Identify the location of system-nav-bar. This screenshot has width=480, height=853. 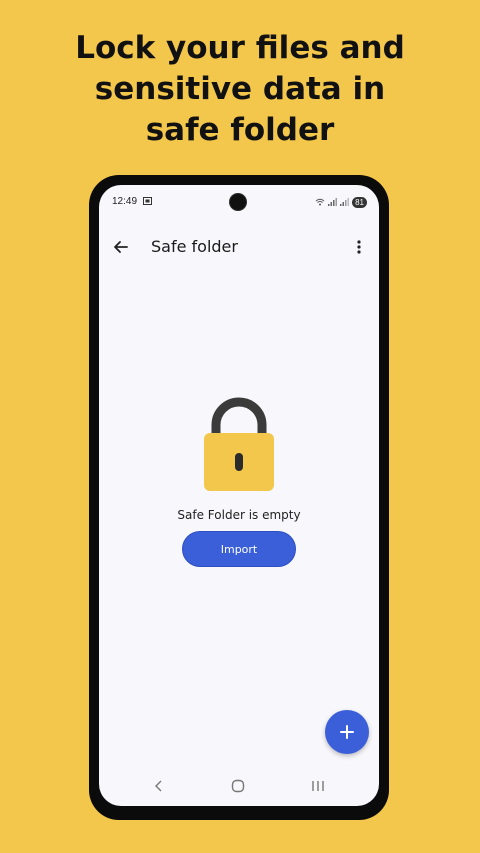
(239, 786).